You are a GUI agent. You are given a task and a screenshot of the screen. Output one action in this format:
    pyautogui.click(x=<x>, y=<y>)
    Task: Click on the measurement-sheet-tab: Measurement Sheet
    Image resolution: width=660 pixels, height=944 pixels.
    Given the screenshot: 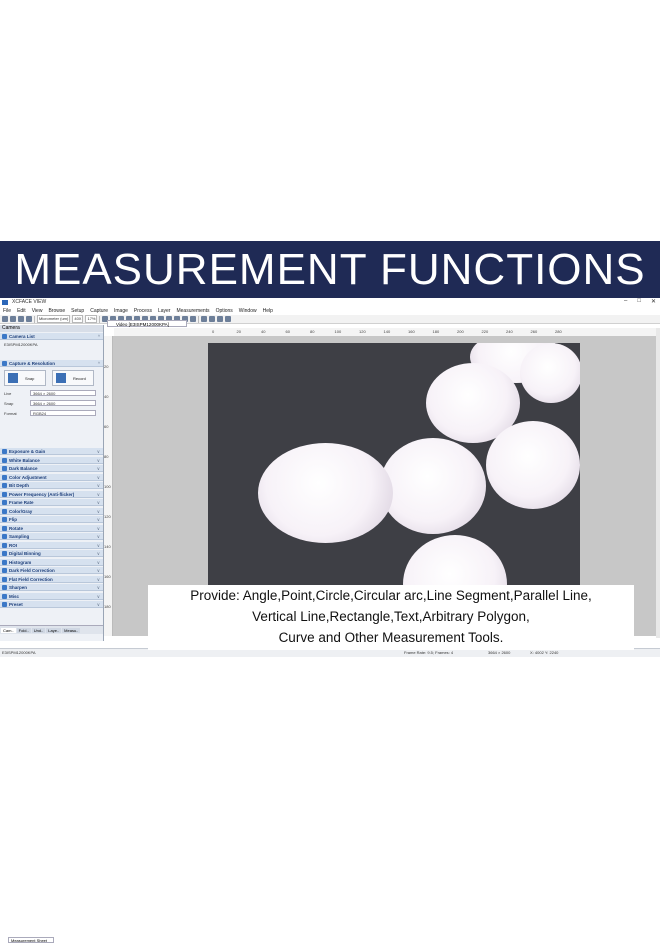 What is the action you would take?
    pyautogui.click(x=31, y=940)
    